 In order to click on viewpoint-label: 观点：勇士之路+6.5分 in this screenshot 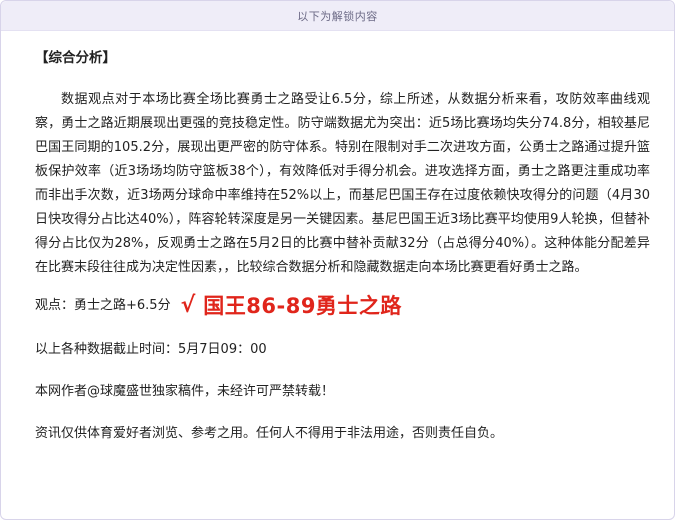, I will do `click(103, 305)`.